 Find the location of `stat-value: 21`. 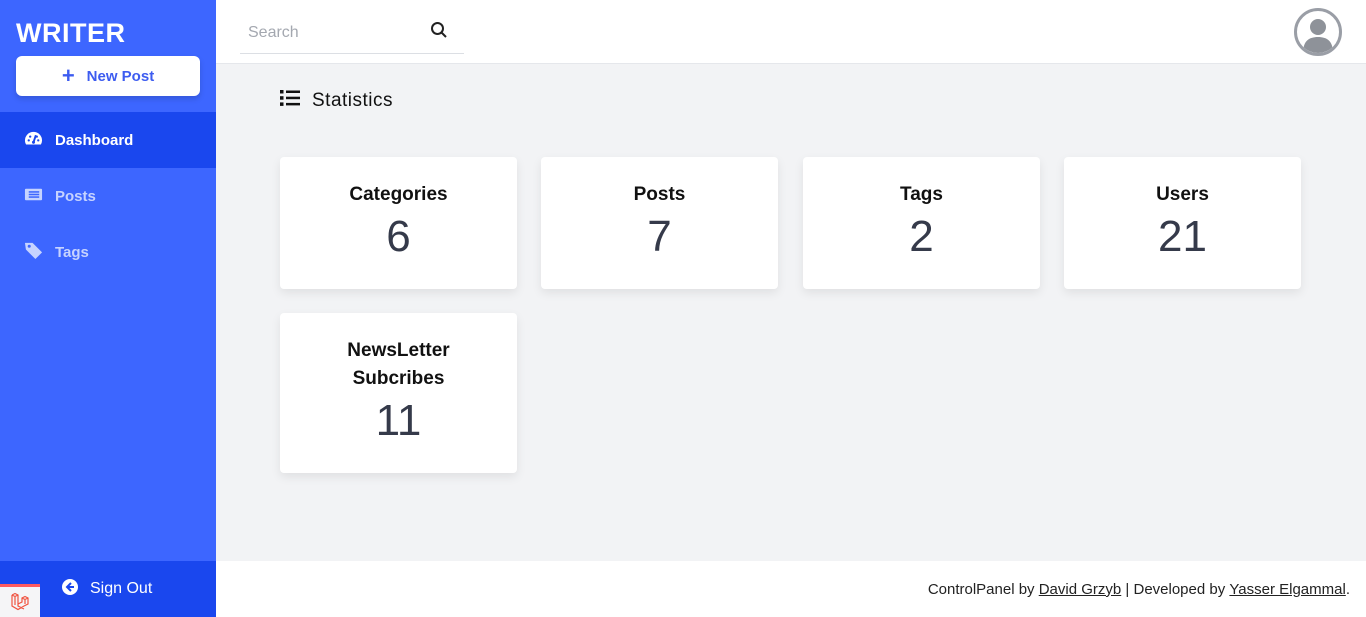

stat-value: 21 is located at coordinates (1182, 236).